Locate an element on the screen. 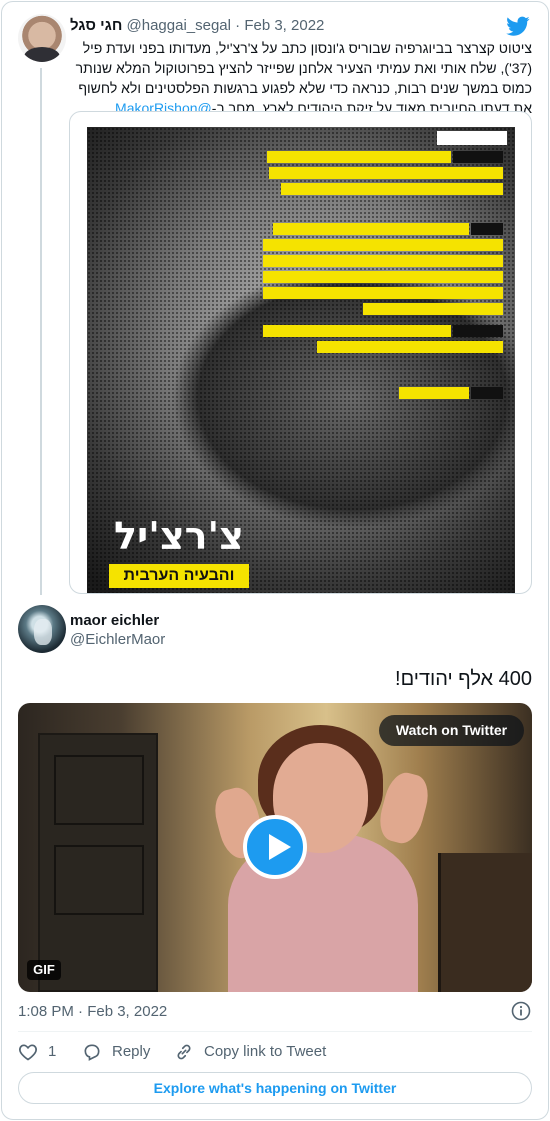 The width and height of the screenshot is (550, 1121). copy-link-label: Copy link to Tweet is located at coordinates (265, 1051).